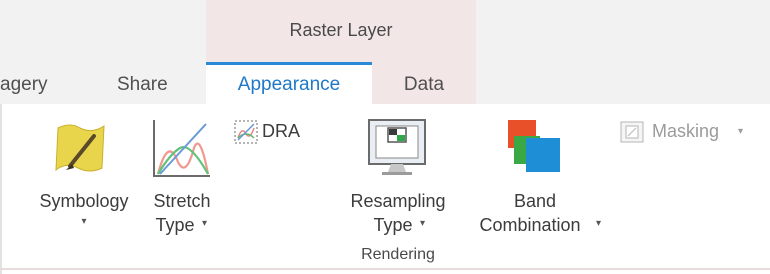  Describe the element at coordinates (142, 85) in the screenshot. I see `tab-share: Share` at that location.